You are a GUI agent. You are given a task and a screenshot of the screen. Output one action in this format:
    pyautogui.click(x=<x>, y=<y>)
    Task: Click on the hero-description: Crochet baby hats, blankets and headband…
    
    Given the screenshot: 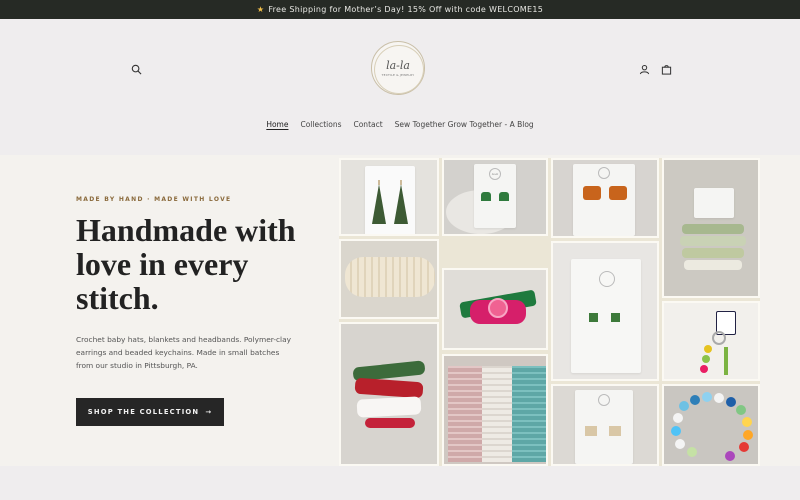 What is the action you would take?
    pyautogui.click(x=184, y=352)
    